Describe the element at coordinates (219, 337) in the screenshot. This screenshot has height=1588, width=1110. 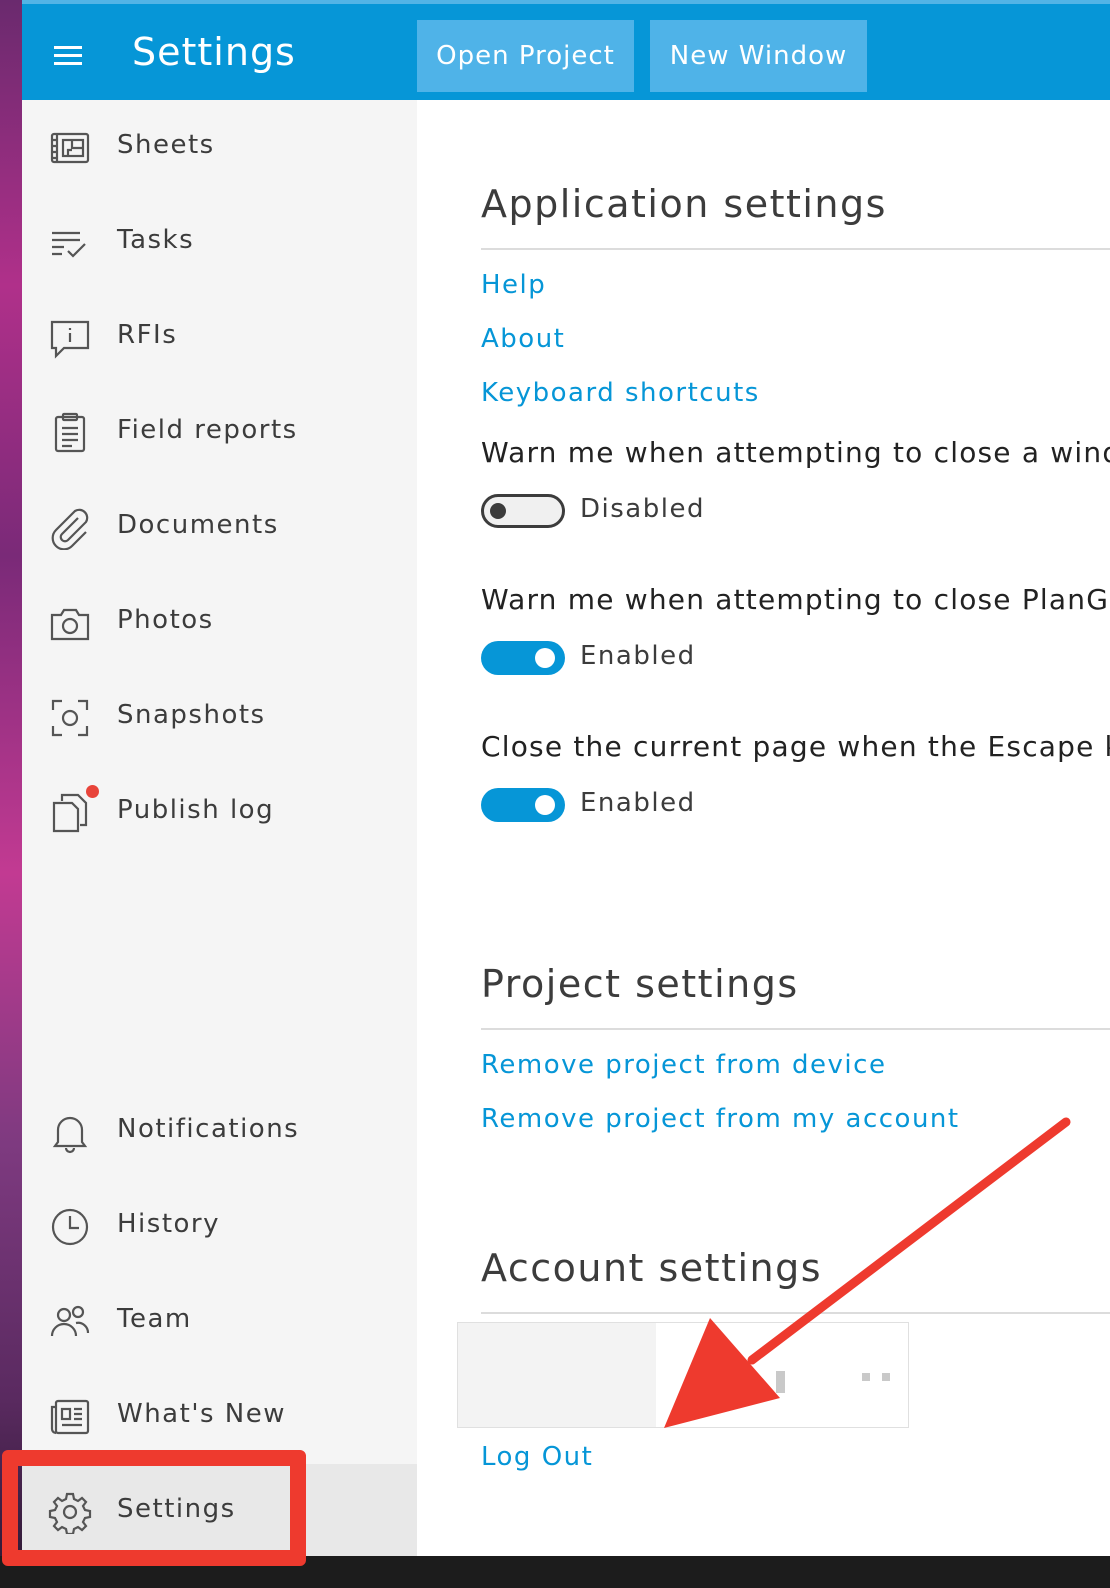
I see `sidebar-item-rfis: RFIs` at that location.